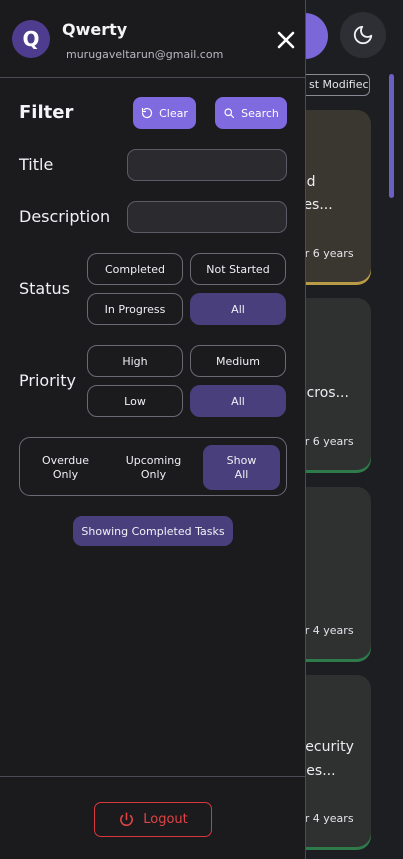 The width and height of the screenshot is (403, 859). I want to click on theme-toggle-button, so click(363, 35).